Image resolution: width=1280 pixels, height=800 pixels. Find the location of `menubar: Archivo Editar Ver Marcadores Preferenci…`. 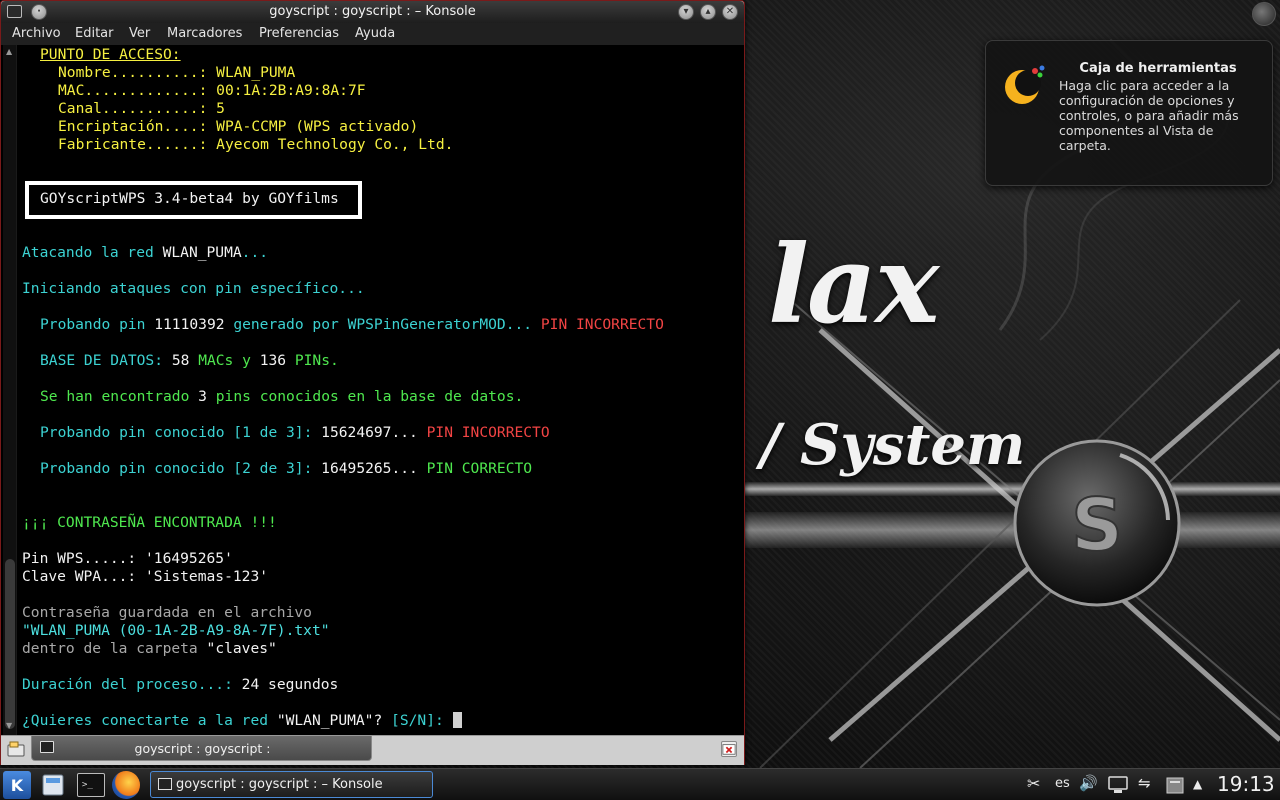

menubar: Archivo Editar Ver Marcadores Preferenci… is located at coordinates (372, 34).